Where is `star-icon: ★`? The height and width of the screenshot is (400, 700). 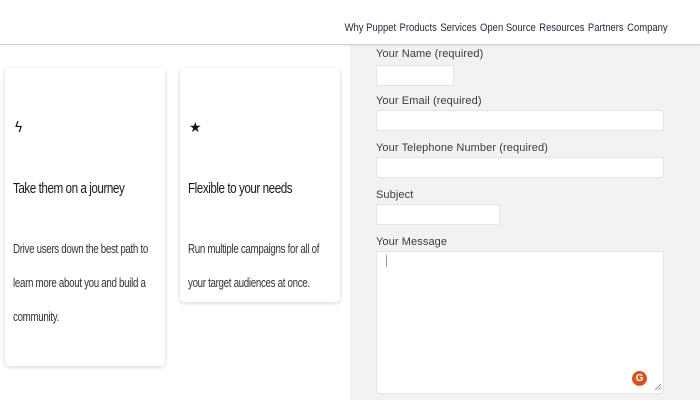
star-icon: ★ is located at coordinates (195, 128).